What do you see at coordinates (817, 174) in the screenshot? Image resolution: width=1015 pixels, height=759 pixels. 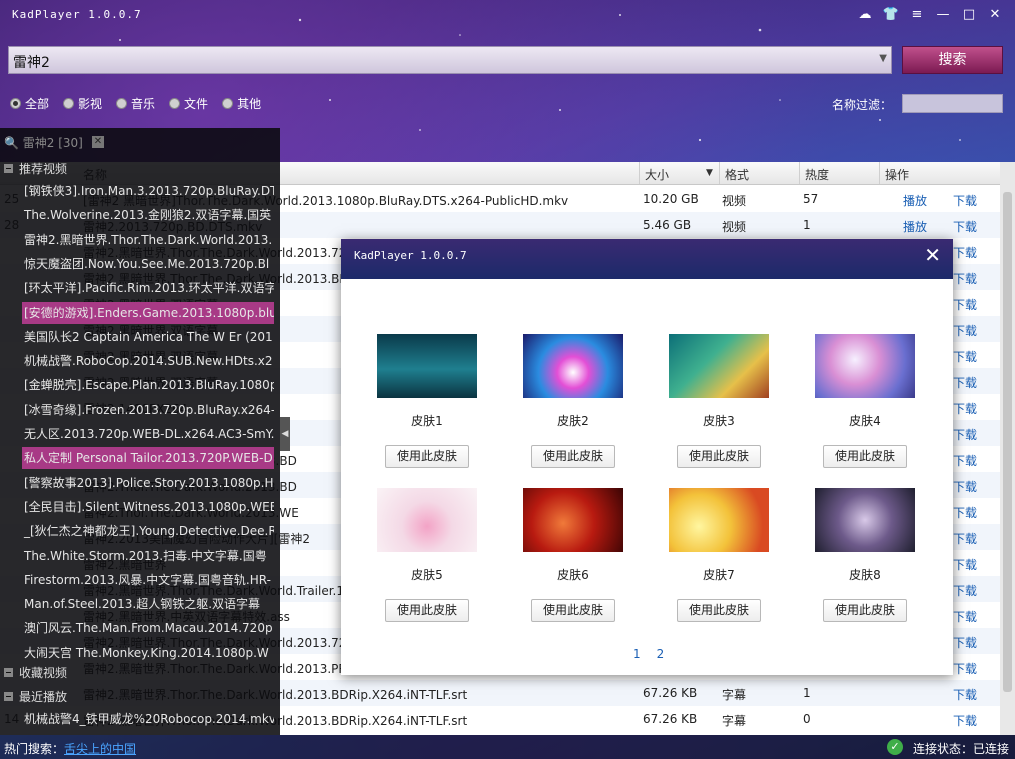 I see `column-heat: 热度` at bounding box center [817, 174].